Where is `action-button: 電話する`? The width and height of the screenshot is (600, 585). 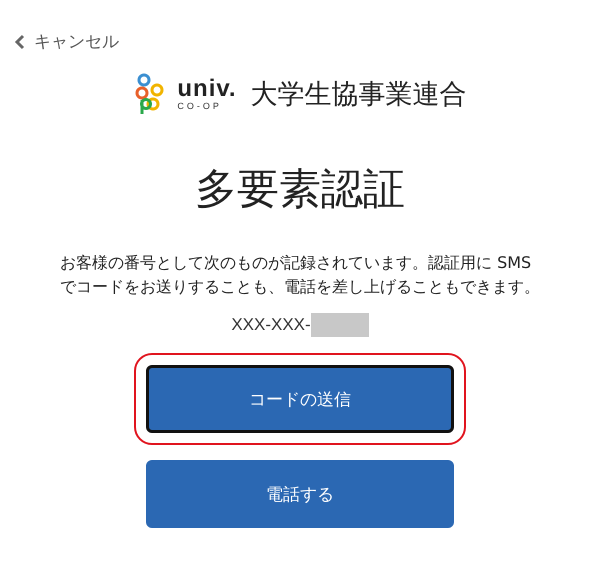 action-button: 電話する is located at coordinates (300, 494).